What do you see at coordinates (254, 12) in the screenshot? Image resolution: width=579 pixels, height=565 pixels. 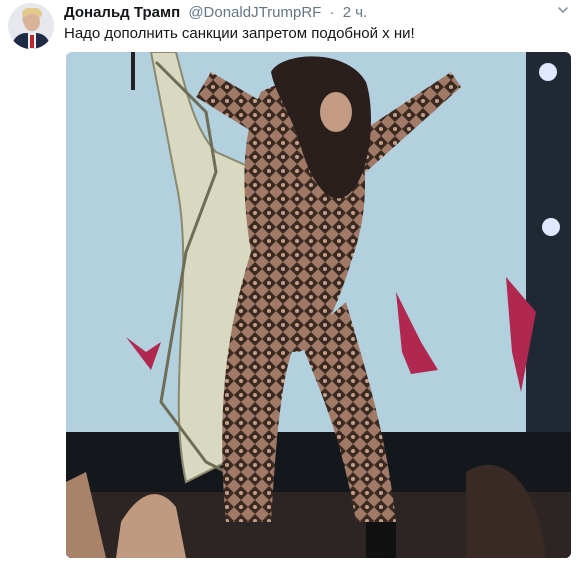 I see `user-handle: @DonaldJTrumpRF` at bounding box center [254, 12].